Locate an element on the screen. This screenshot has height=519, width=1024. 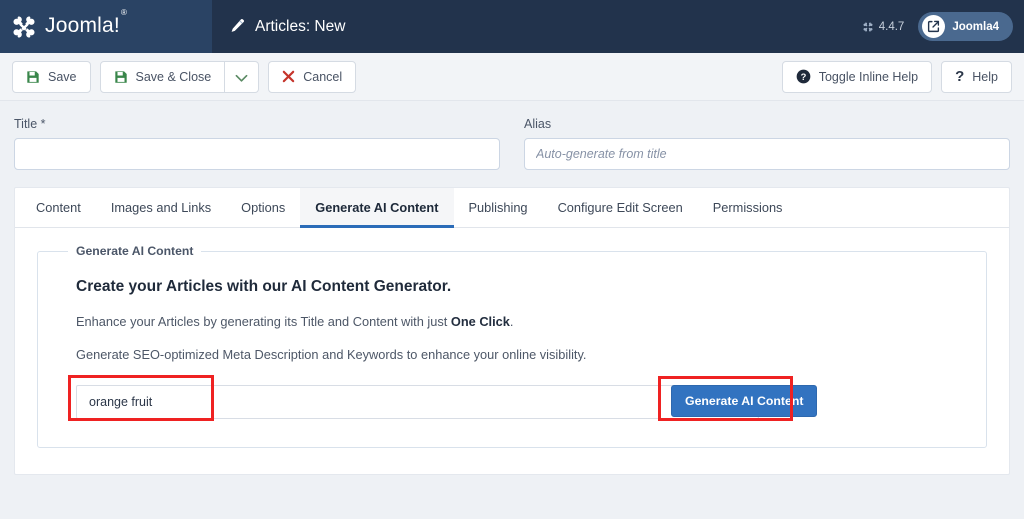
tab-content: Content is located at coordinates (58, 208).